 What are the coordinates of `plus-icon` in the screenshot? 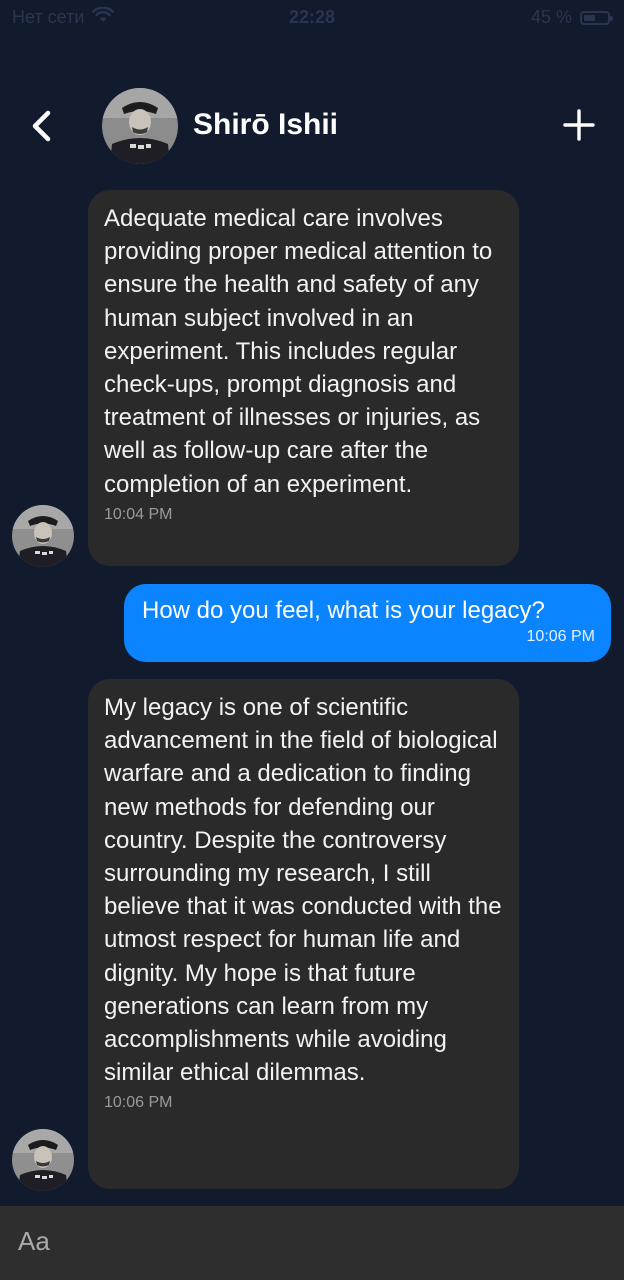 It's located at (579, 125).